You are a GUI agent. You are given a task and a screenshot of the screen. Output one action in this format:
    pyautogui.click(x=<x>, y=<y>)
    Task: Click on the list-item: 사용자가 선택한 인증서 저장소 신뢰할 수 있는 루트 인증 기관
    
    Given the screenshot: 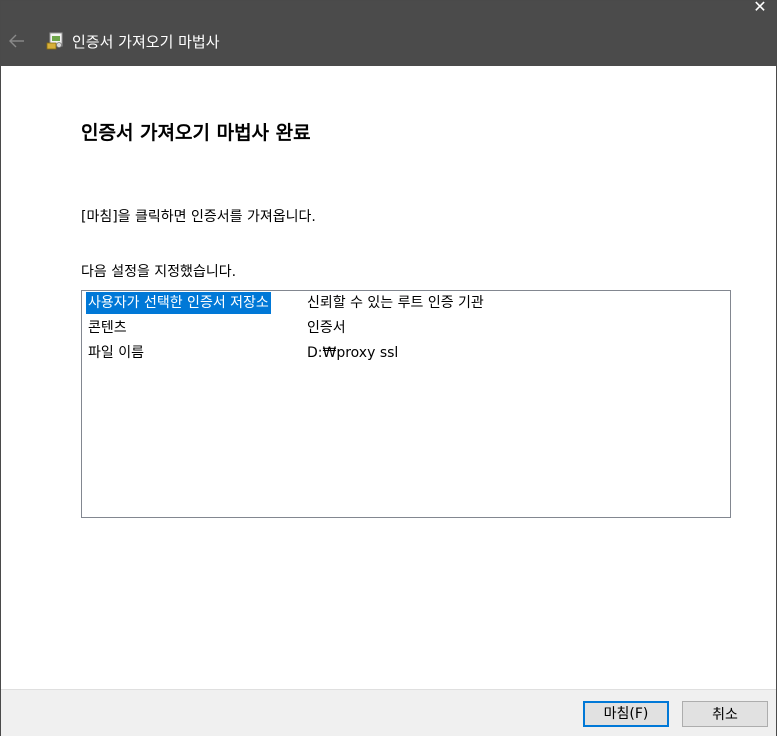 What is the action you would take?
    pyautogui.click(x=406, y=303)
    